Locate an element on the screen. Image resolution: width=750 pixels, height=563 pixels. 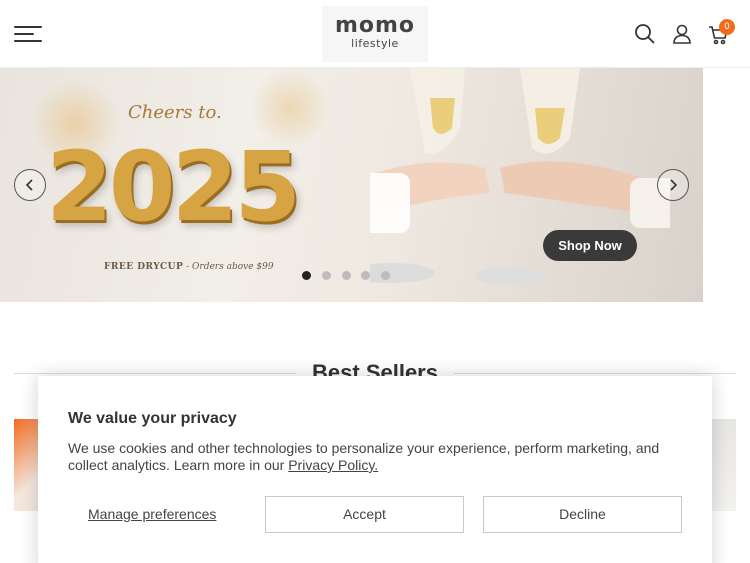
user-icon is located at coordinates (682, 34).